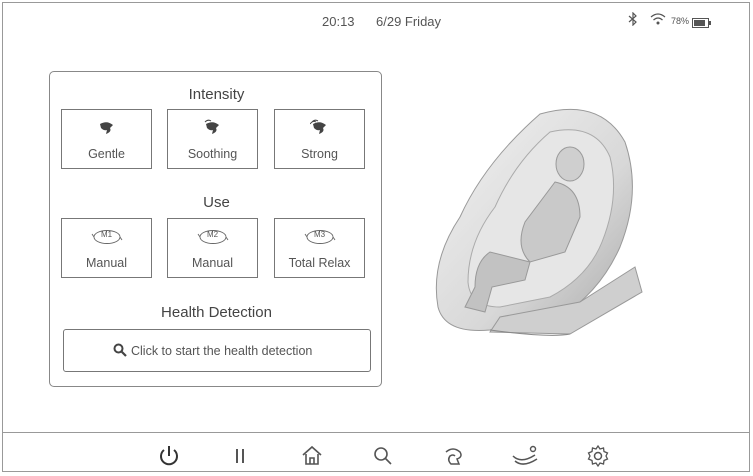 The height and width of the screenshot is (476, 753). I want to click on gentle-button: Gentle, so click(106, 139).